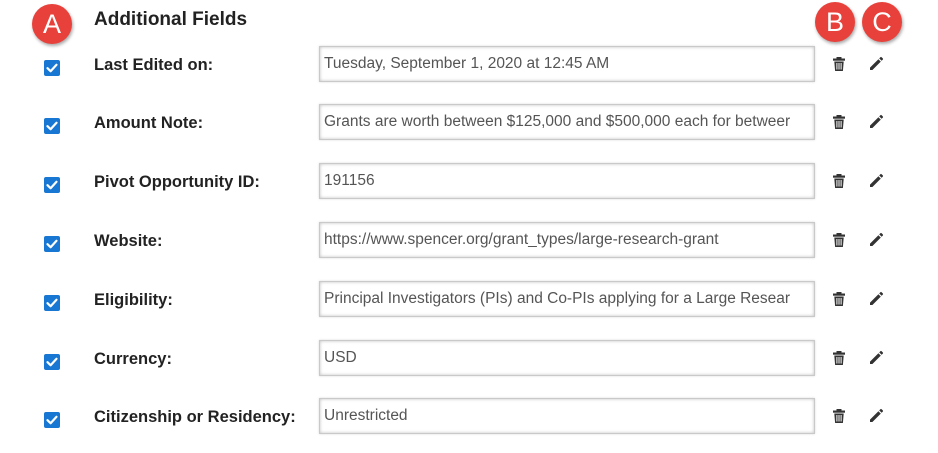  I want to click on field-row: Citizenship or Residency:, so click(469, 418).